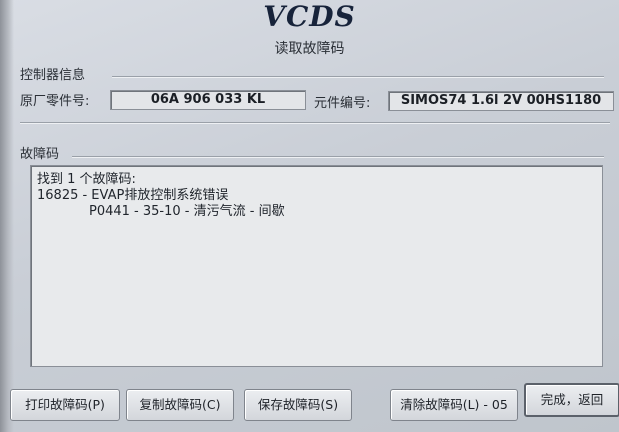  What do you see at coordinates (65, 405) in the screenshot?
I see `print-codes-button: 打印故障码(P)` at bounding box center [65, 405].